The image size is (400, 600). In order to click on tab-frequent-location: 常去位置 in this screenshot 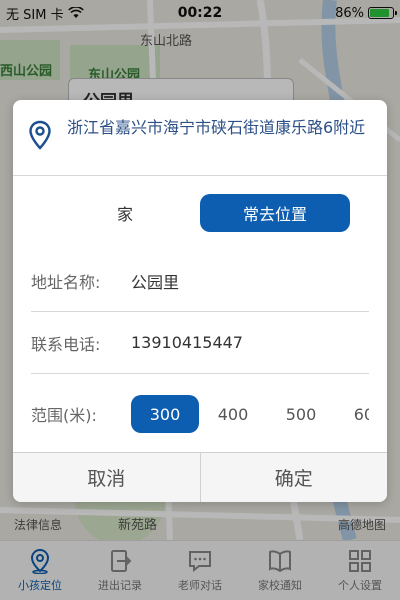, I will do `click(275, 213)`.